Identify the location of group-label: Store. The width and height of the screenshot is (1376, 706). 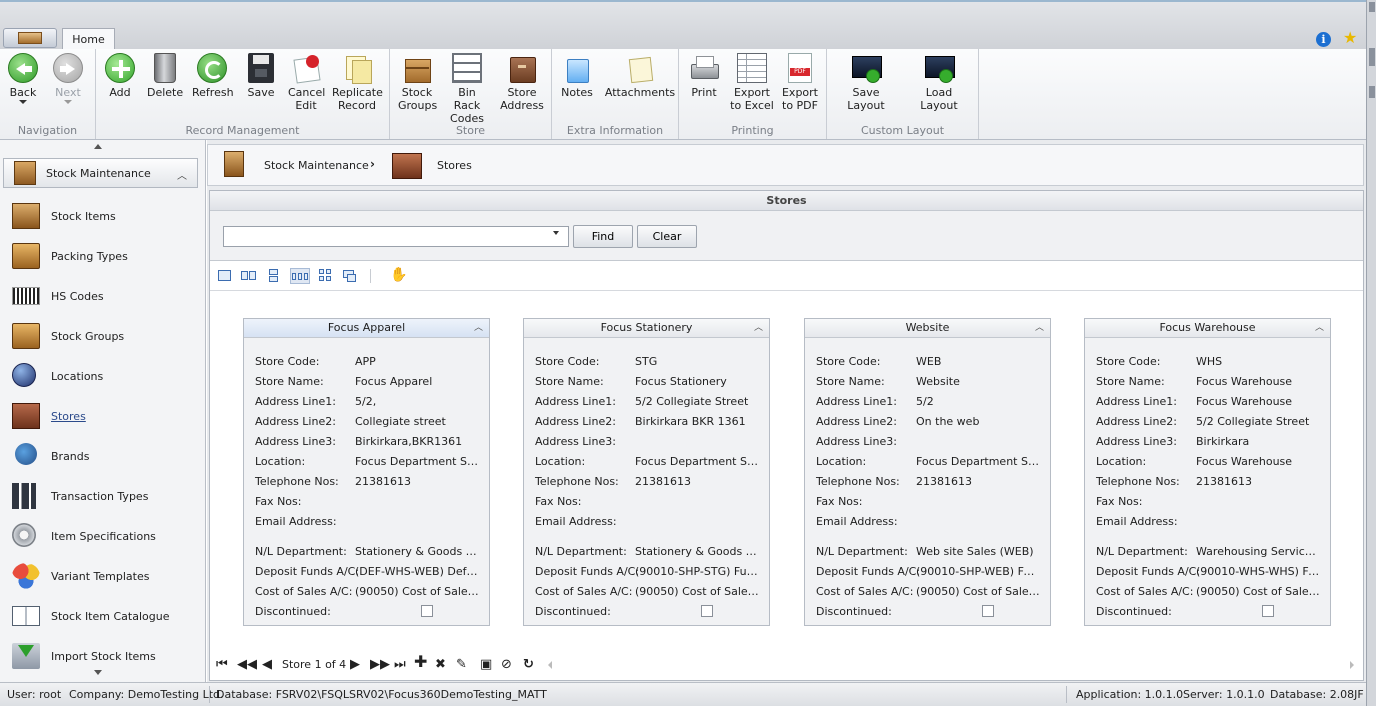
(470, 130).